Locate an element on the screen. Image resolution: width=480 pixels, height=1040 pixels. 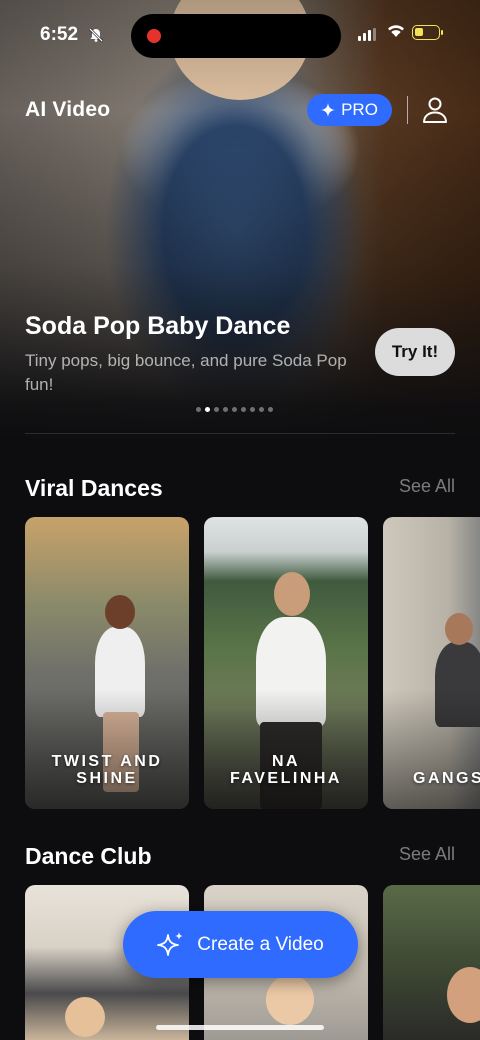
create-video-label: Create a Video is located at coordinates (260, 944).